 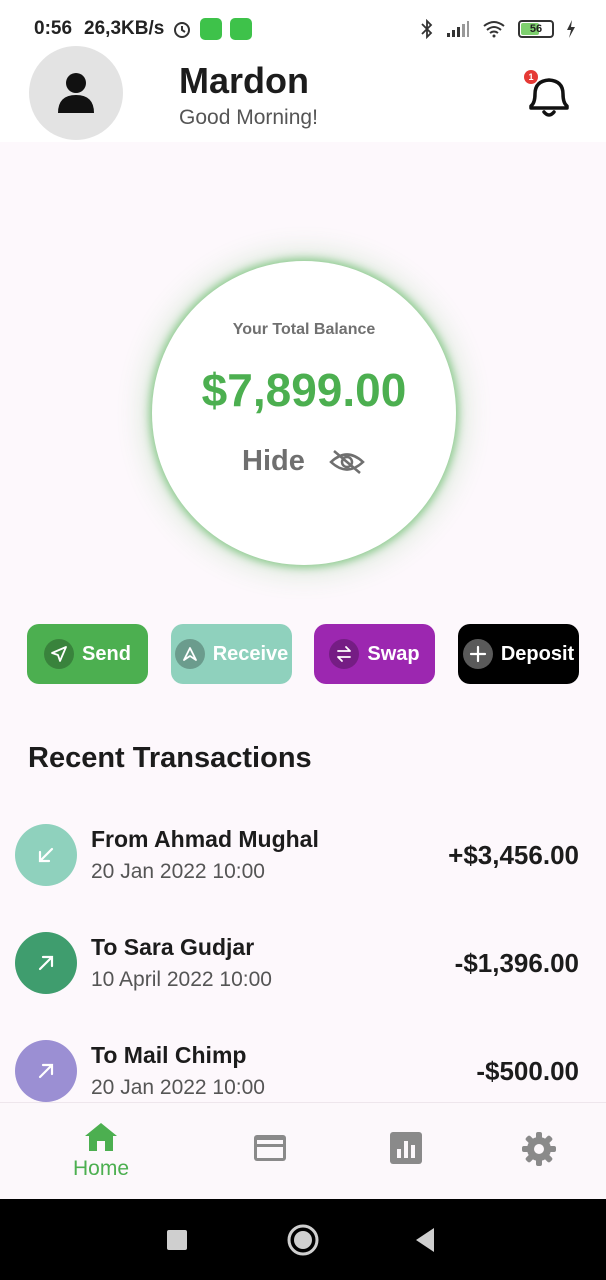 I want to click on signal-icon, so click(x=458, y=29).